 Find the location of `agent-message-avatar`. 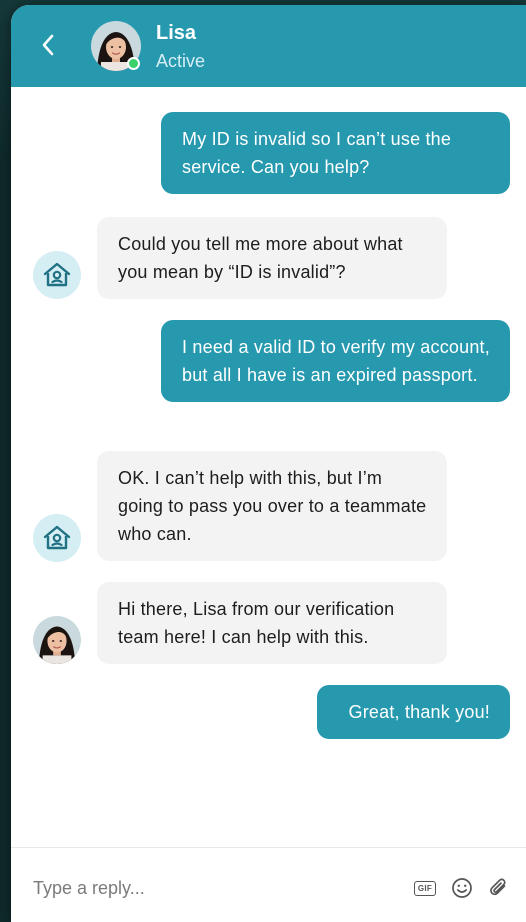

agent-message-avatar is located at coordinates (57, 640).